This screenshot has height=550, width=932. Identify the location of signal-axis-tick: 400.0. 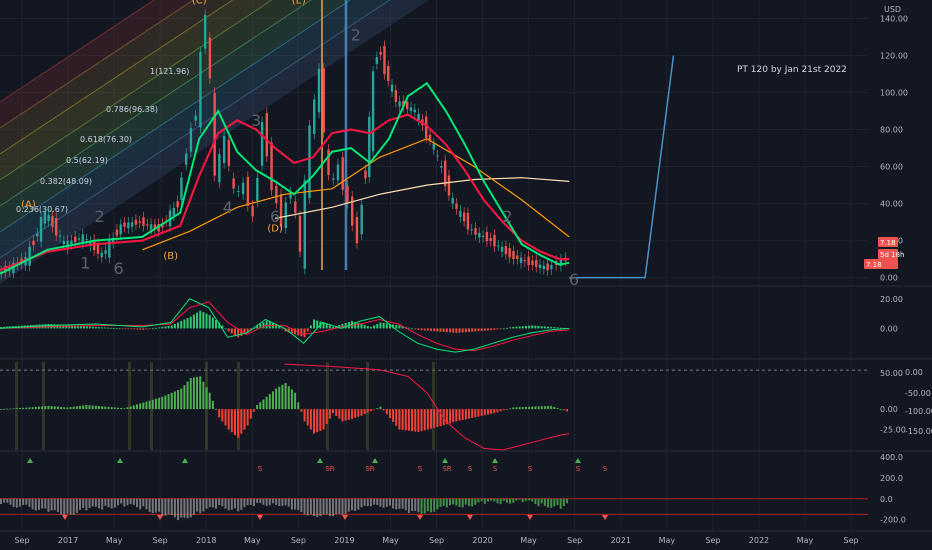
(891, 457).